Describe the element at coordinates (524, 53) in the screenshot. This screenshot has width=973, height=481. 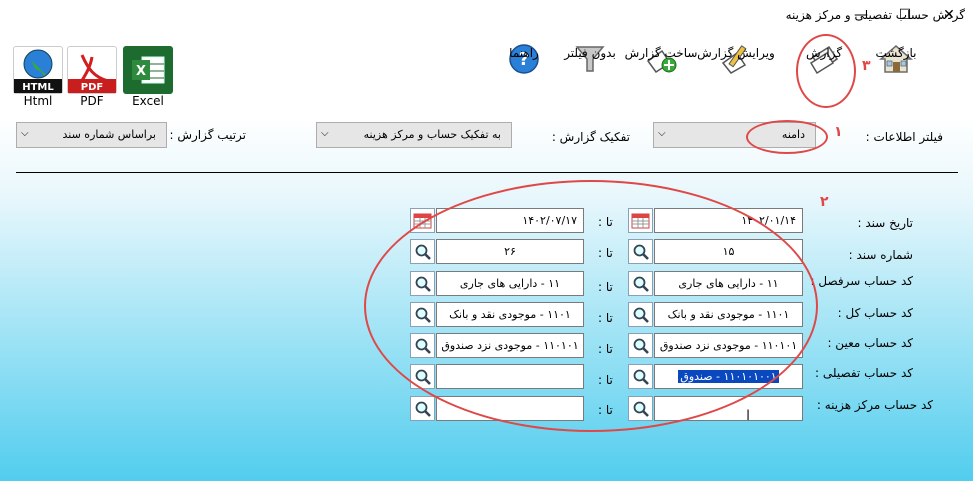
I see `help-label: راهنما` at that location.